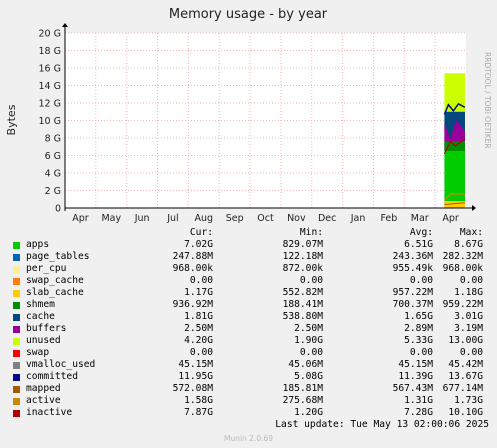  What do you see at coordinates (474, 208) in the screenshot?
I see `x-axis-arrow` at bounding box center [474, 208].